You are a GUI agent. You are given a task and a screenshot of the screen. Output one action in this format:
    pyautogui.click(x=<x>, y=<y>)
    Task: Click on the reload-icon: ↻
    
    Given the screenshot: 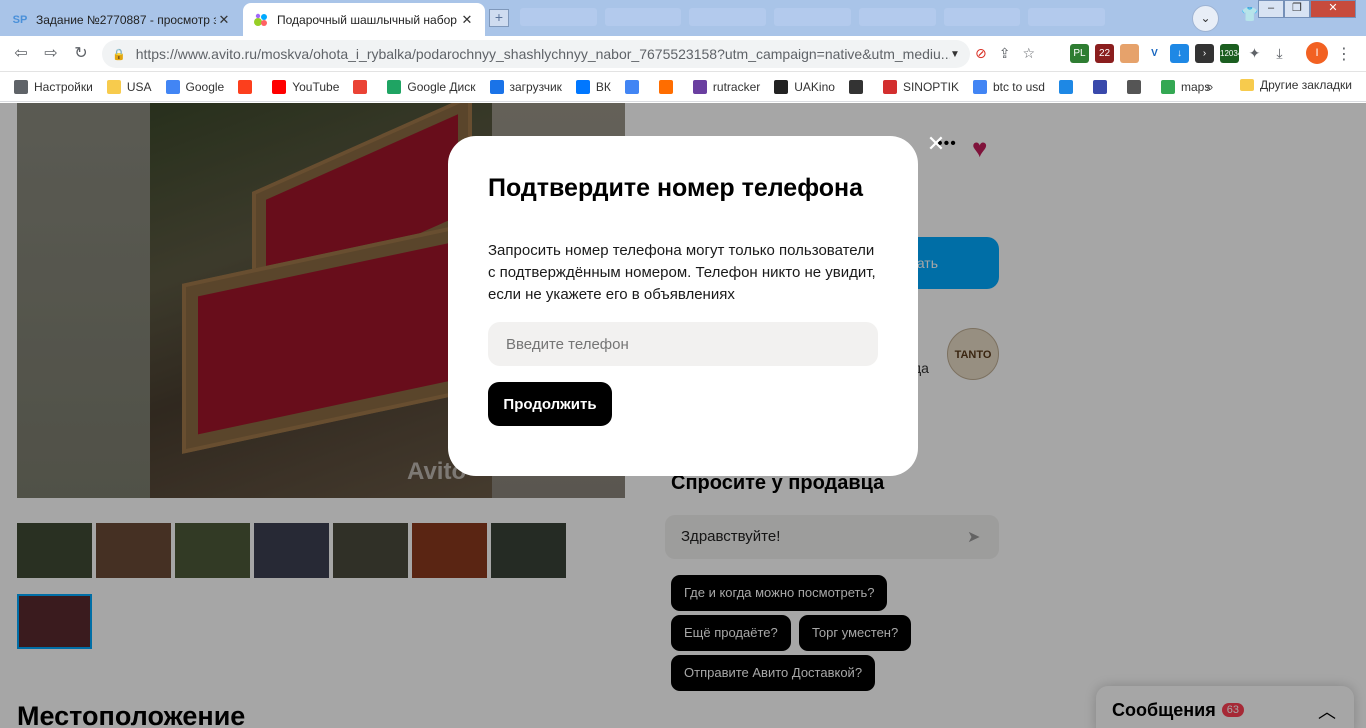 What is the action you would take?
    pyautogui.click(x=81, y=54)
    